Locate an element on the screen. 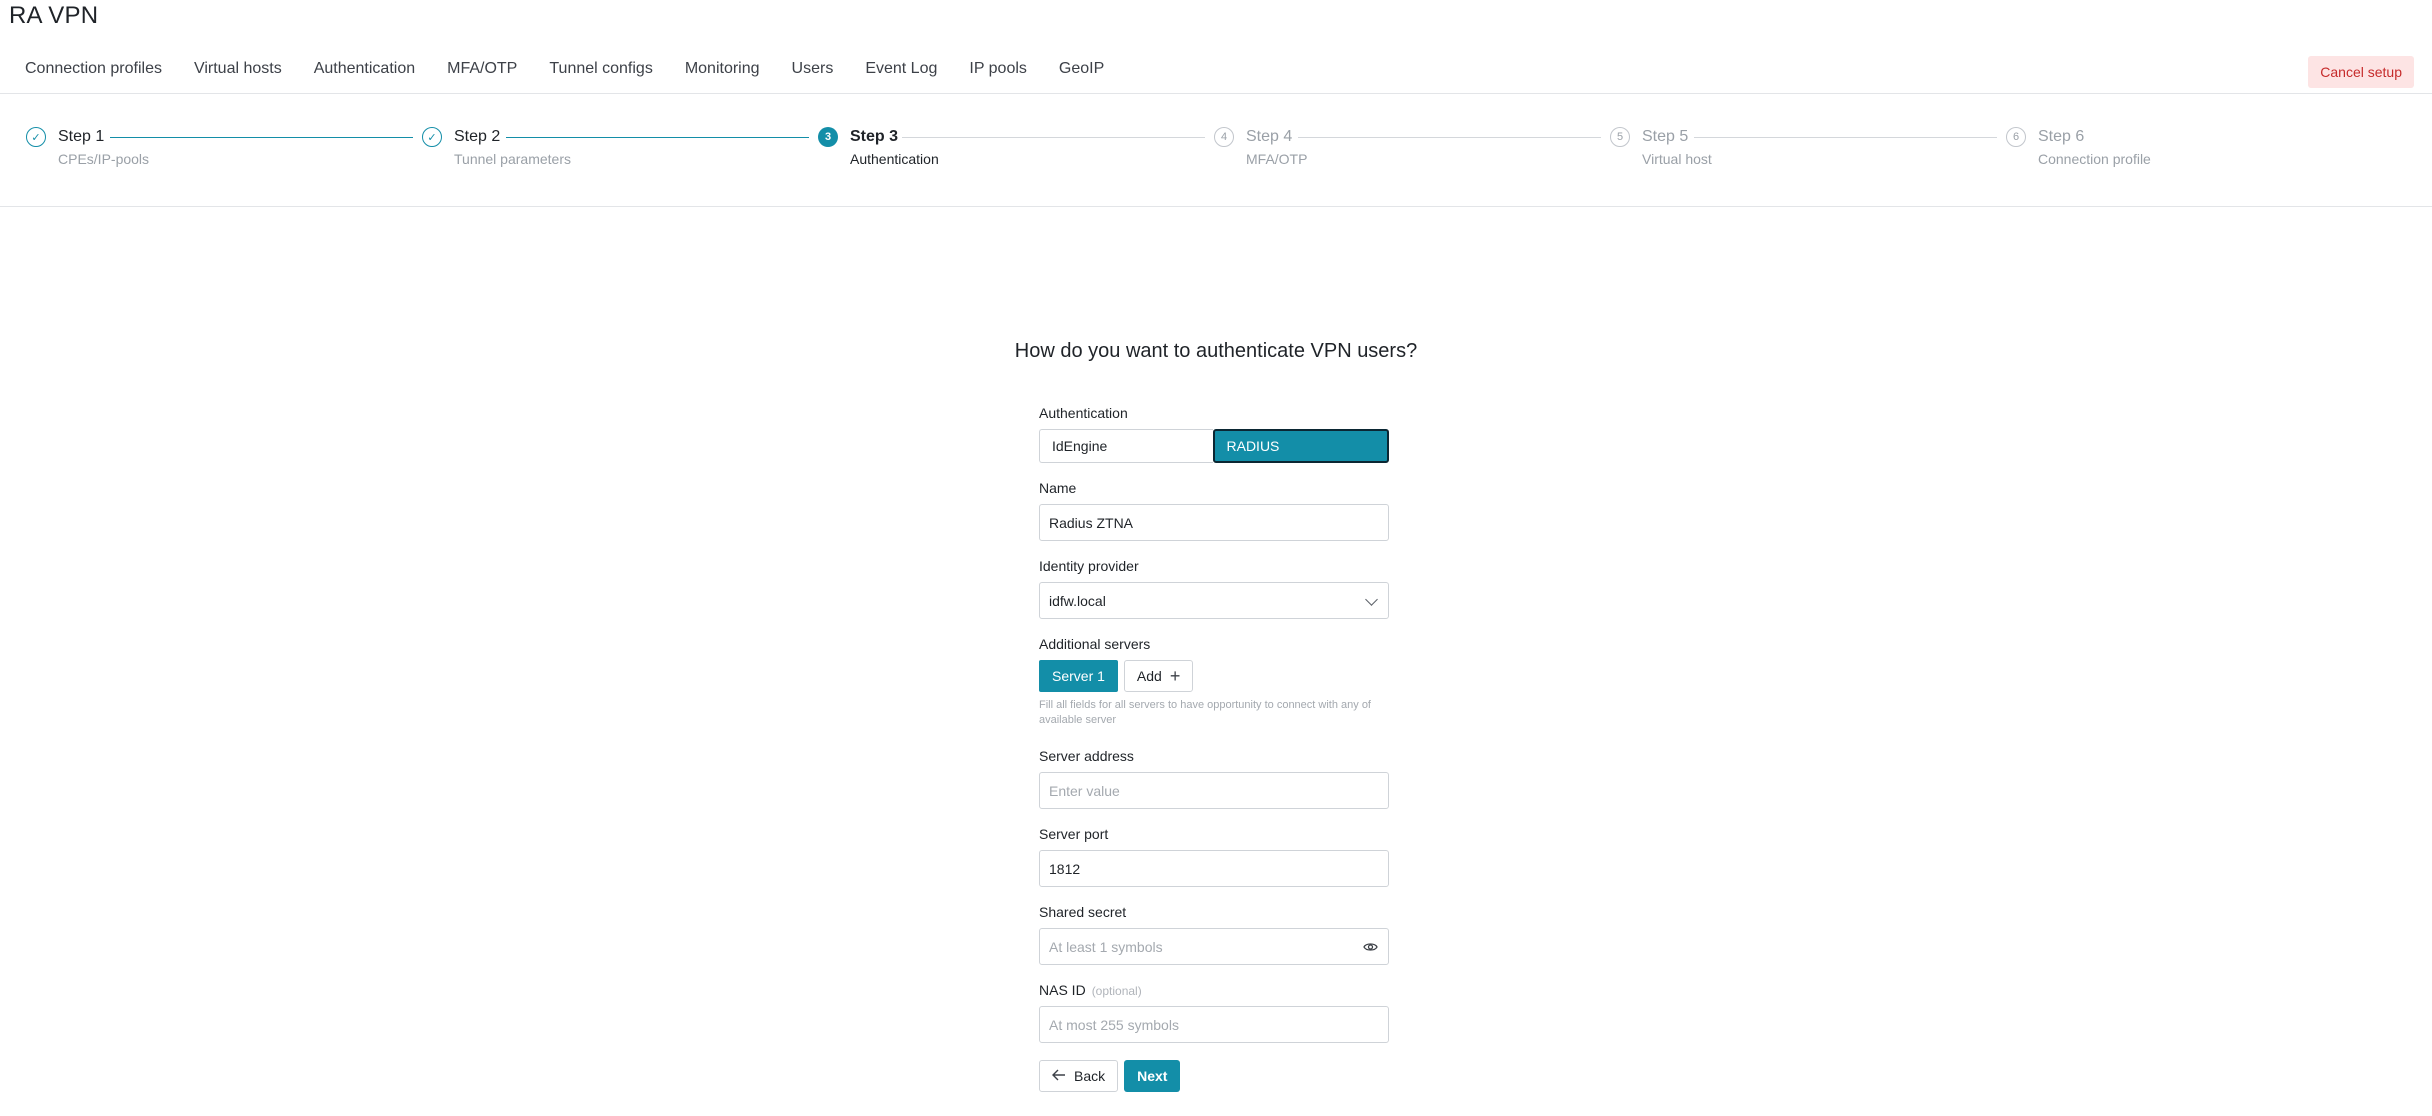 The image size is (2432, 1116). back-button: Back is located at coordinates (1079, 1076).